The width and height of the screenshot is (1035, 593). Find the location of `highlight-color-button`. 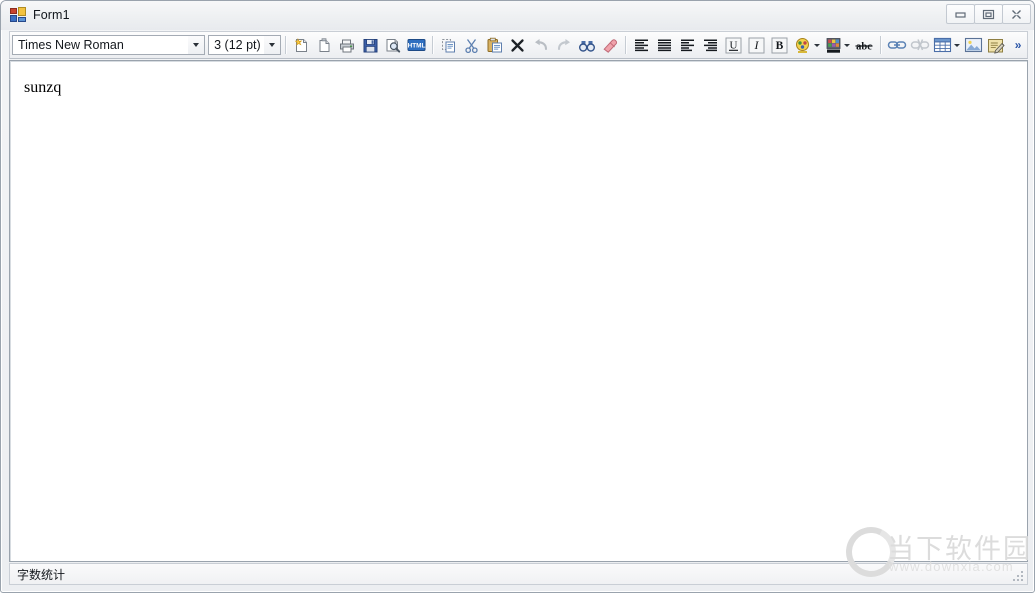

highlight-color-button is located at coordinates (833, 45).